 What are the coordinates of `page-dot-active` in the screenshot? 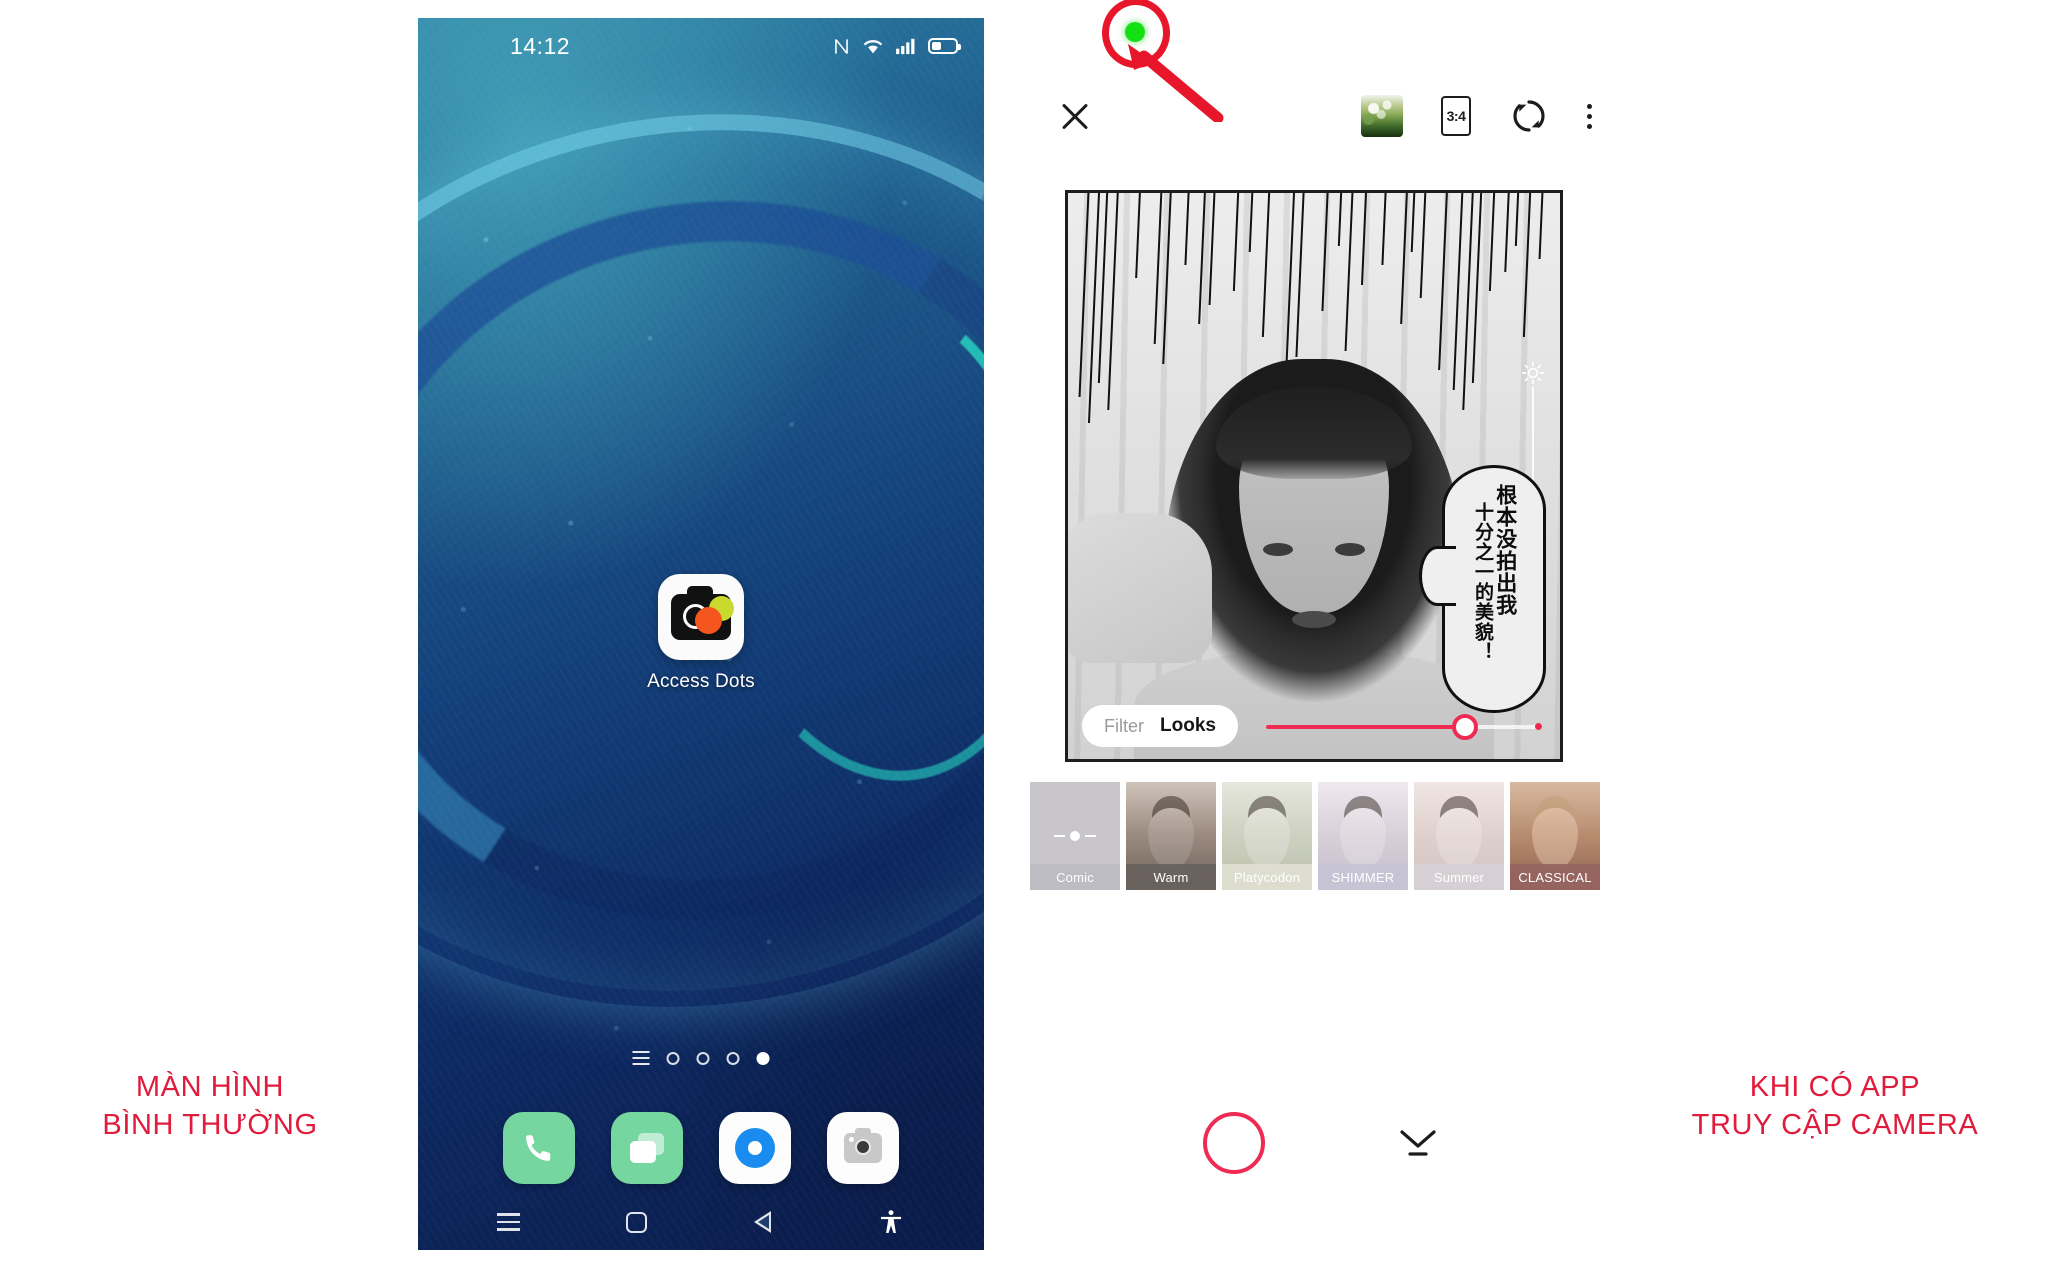 It's located at (763, 1058).